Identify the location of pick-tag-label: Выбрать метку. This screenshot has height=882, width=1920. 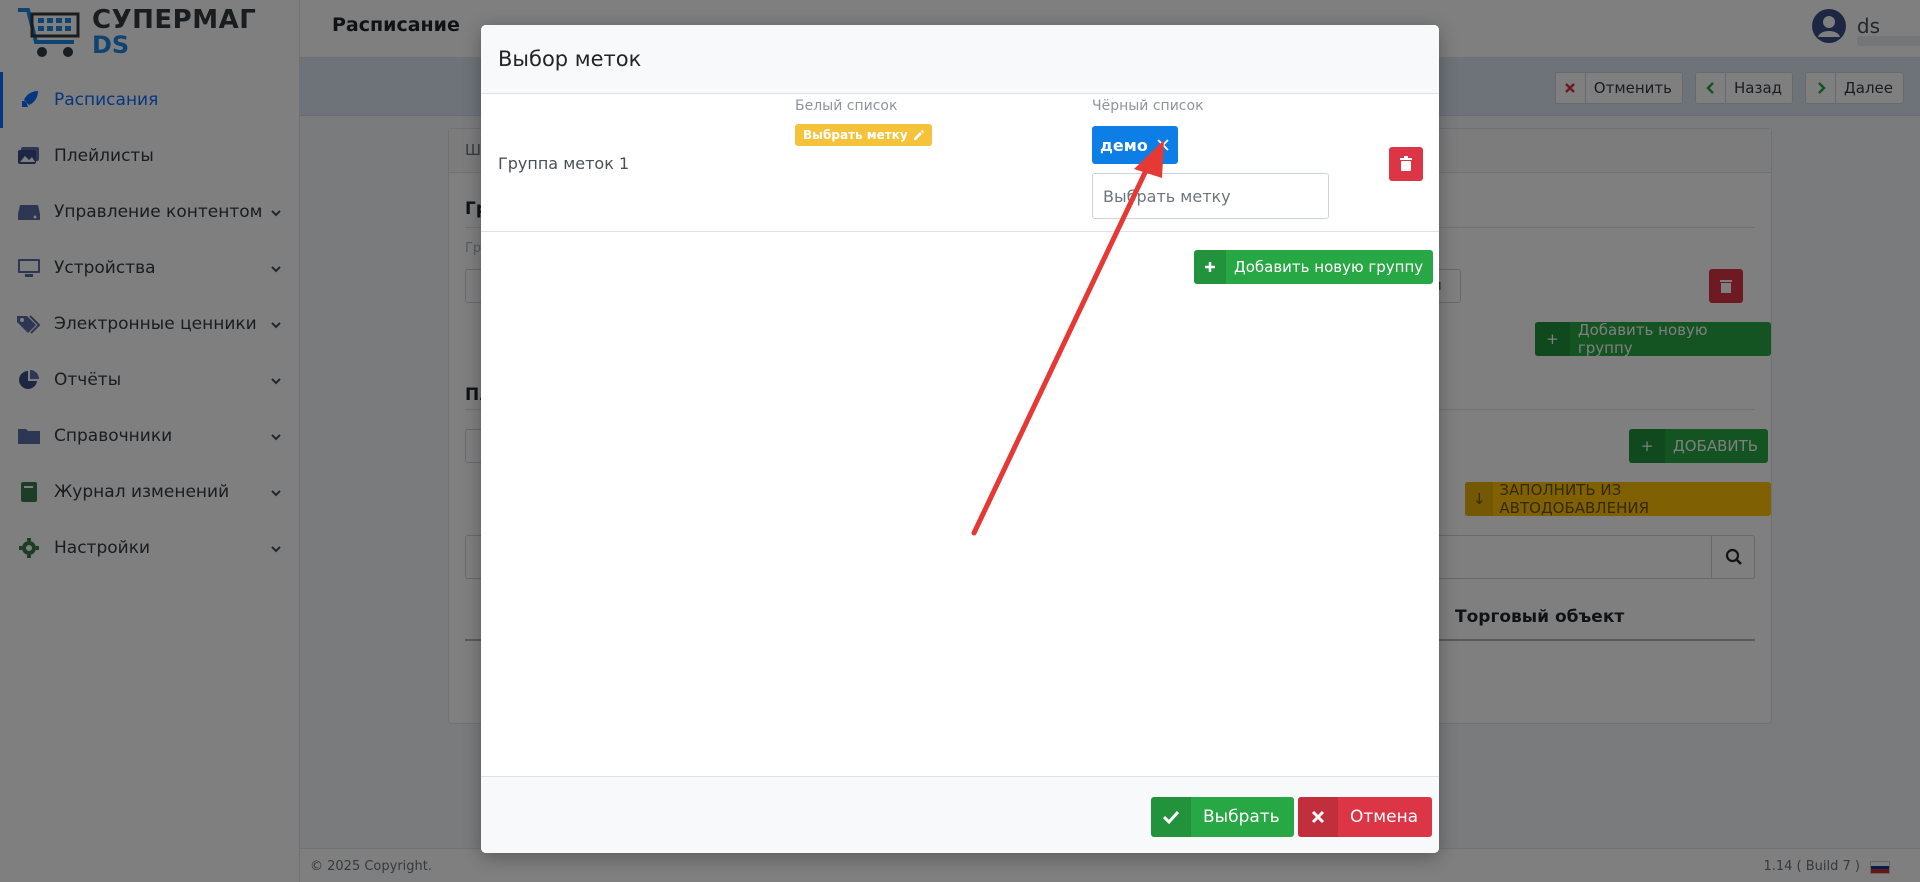
(855, 135).